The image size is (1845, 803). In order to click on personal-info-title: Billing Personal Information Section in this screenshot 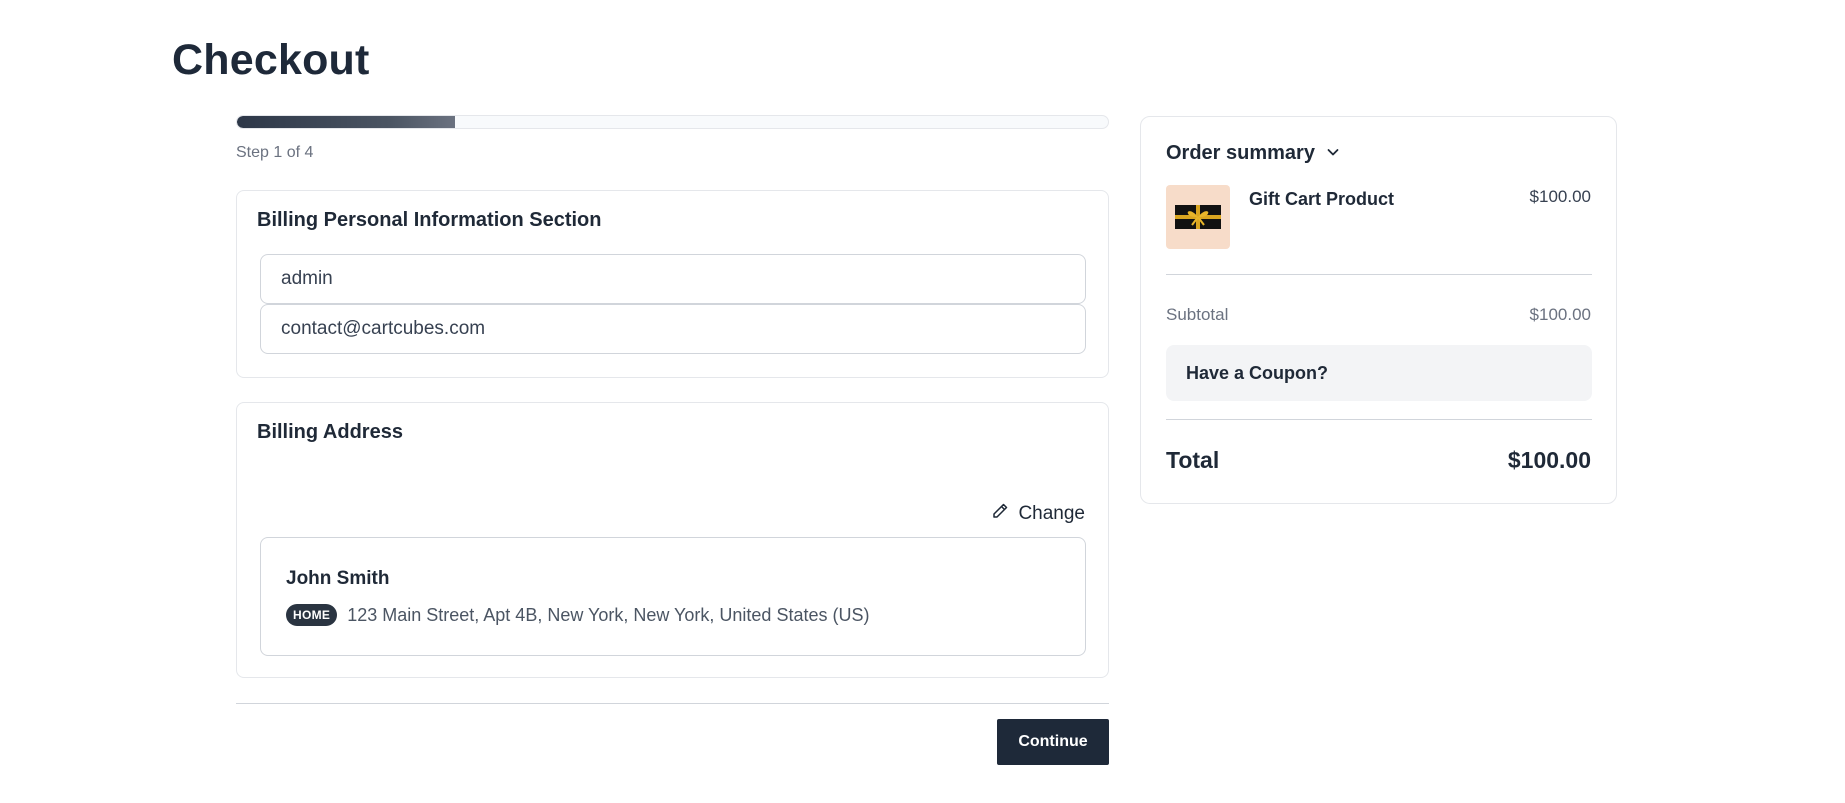, I will do `click(429, 220)`.